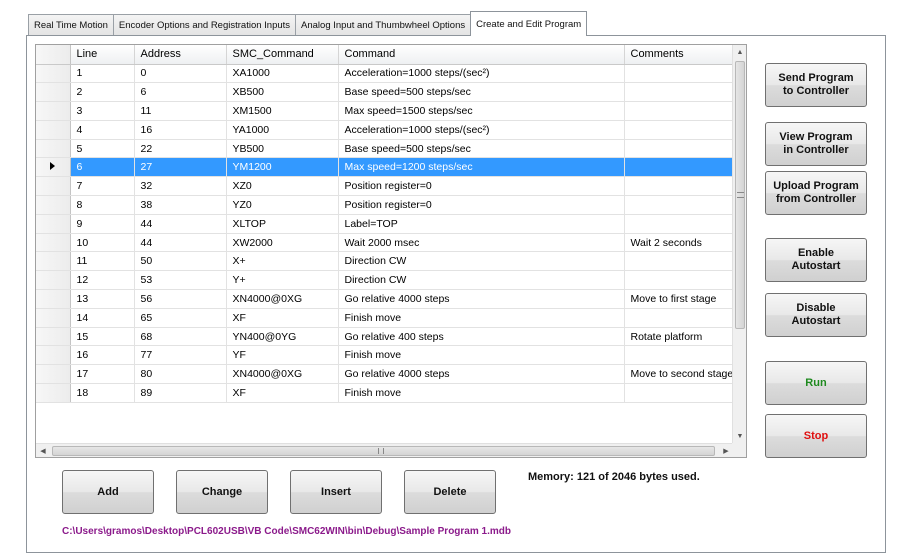  I want to click on cell-line: 1, so click(102, 74).